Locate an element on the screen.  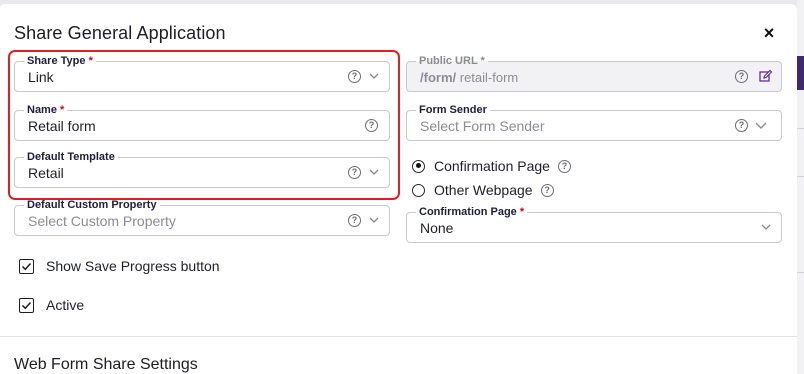
radio-label: Other Webpage is located at coordinates (483, 190).